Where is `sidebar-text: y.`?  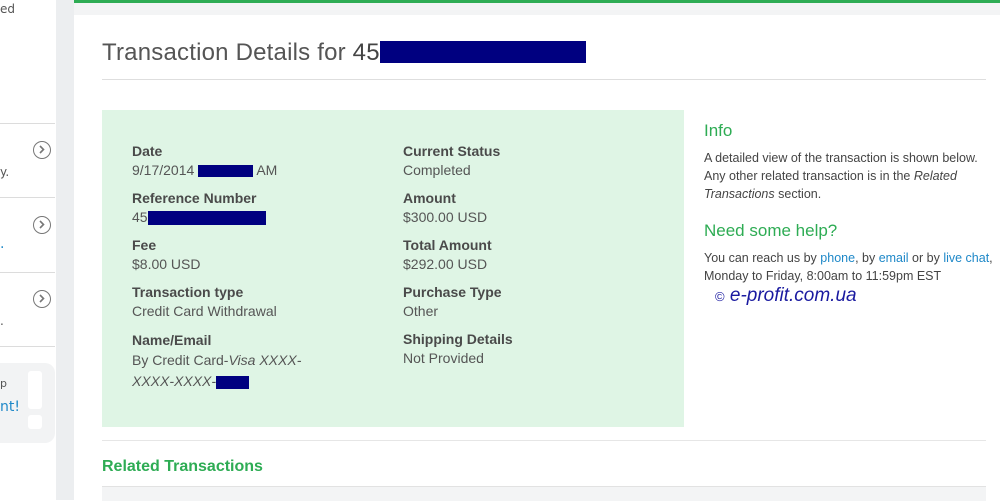 sidebar-text: y. is located at coordinates (5, 172).